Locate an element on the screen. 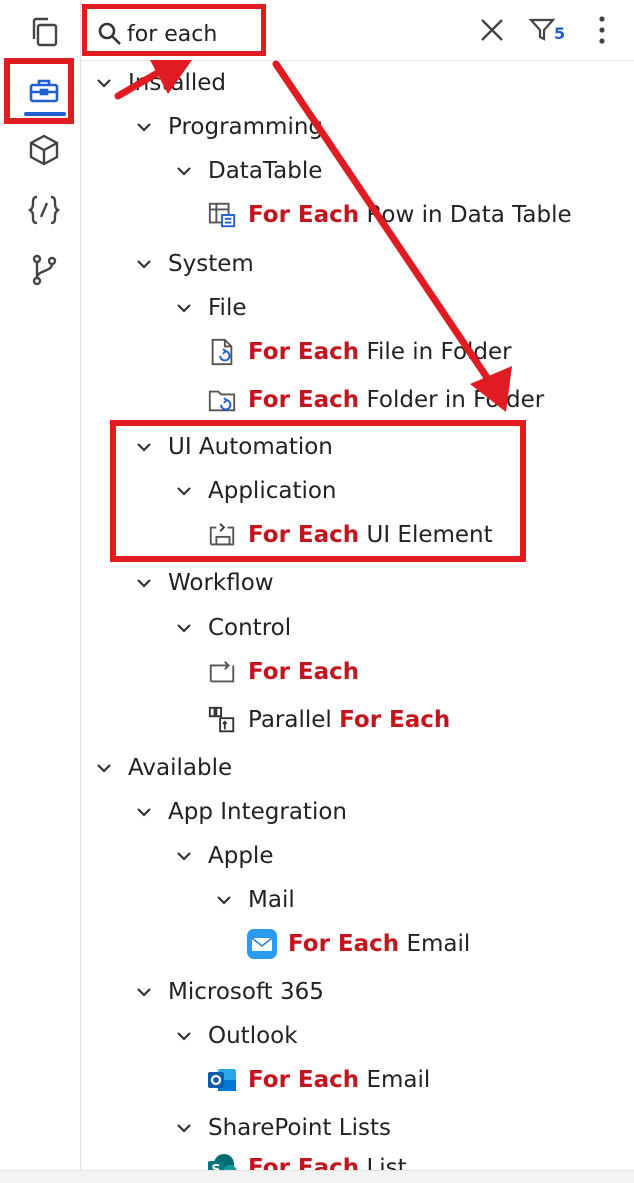  tree-label: File is located at coordinates (227, 308).